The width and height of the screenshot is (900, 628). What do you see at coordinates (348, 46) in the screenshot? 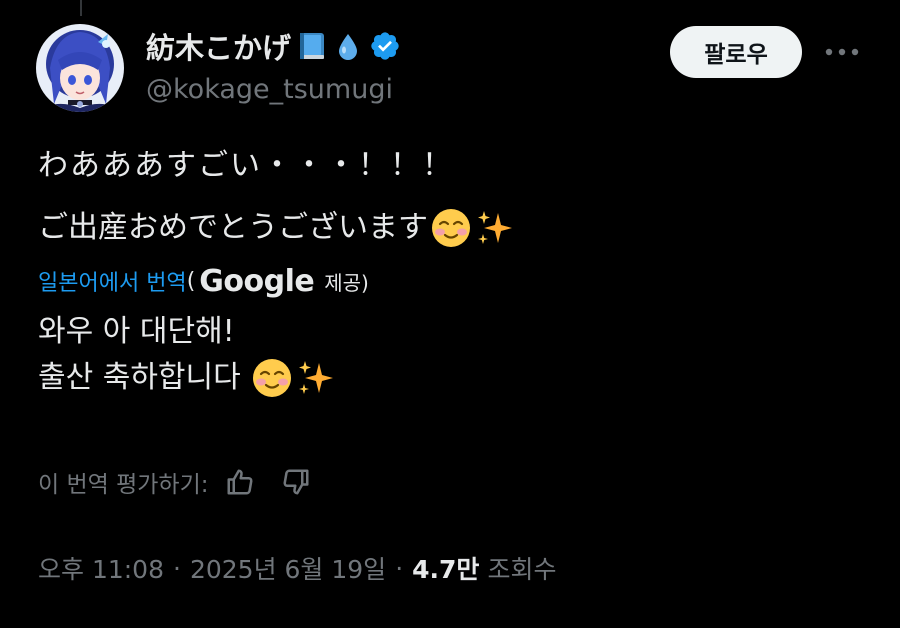
I see `droplet-emoji` at bounding box center [348, 46].